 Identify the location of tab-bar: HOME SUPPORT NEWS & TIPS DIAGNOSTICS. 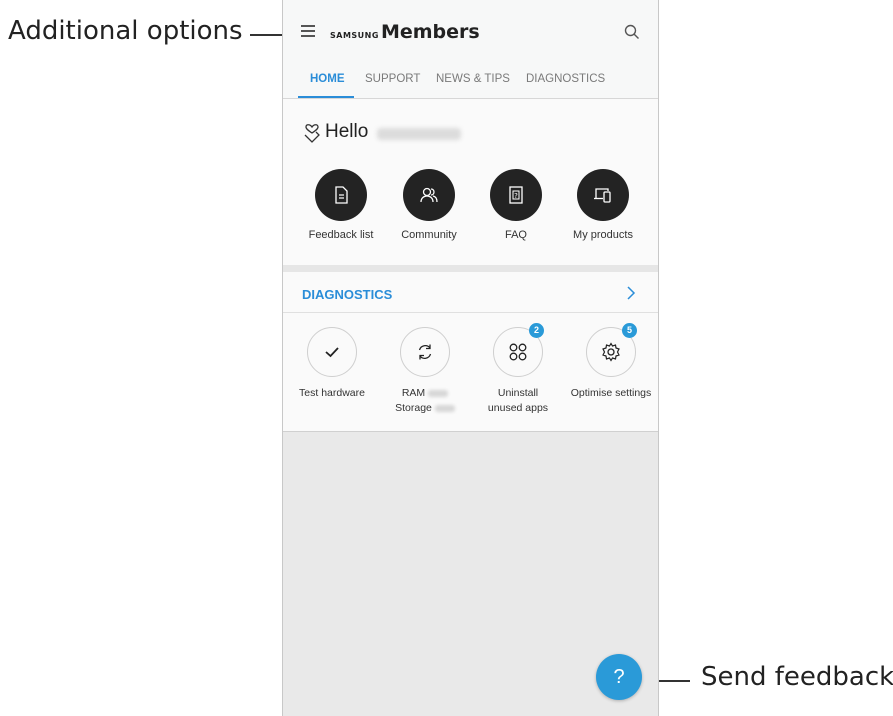
(470, 85).